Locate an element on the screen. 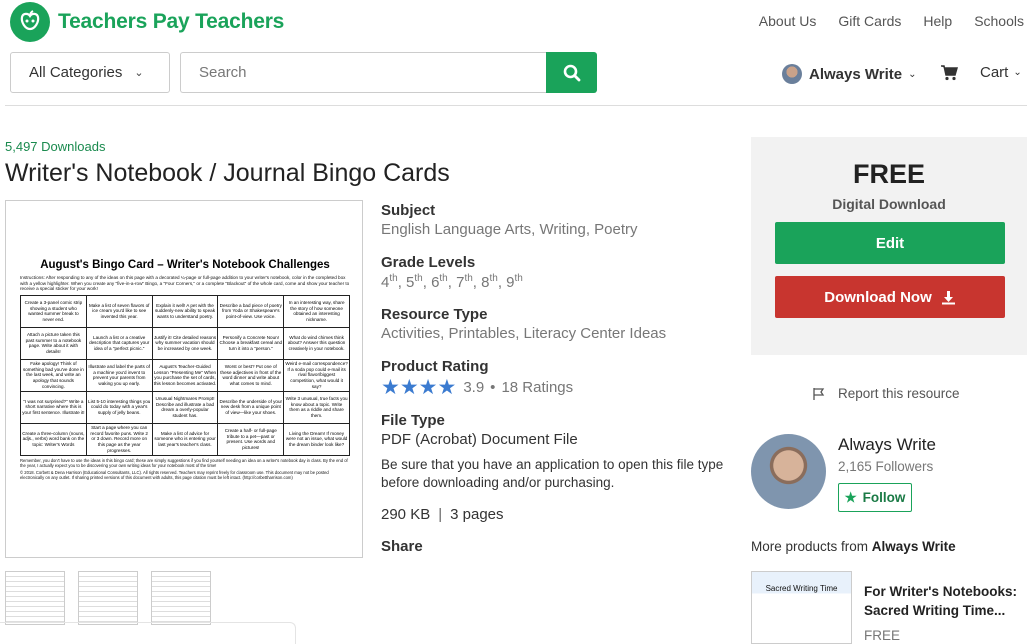  user-avatar is located at coordinates (792, 74).